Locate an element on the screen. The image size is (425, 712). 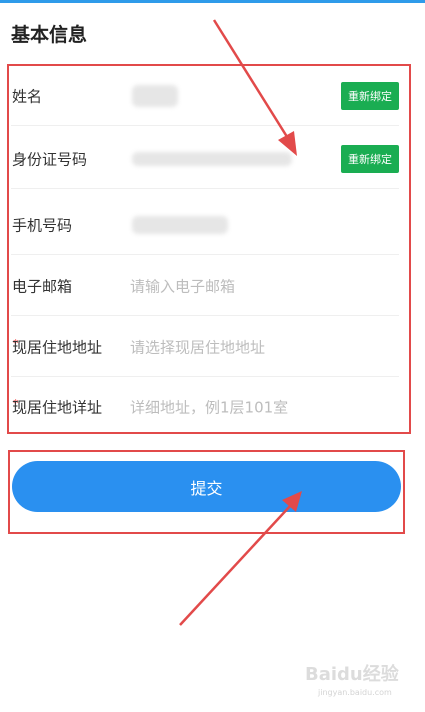
watermark-url: jingyan.baidu.com is located at coordinates (355, 692).